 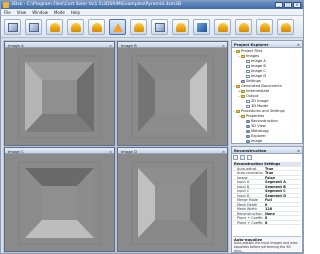 I want to click on tree-item-label: Properties, so click(x=255, y=116).